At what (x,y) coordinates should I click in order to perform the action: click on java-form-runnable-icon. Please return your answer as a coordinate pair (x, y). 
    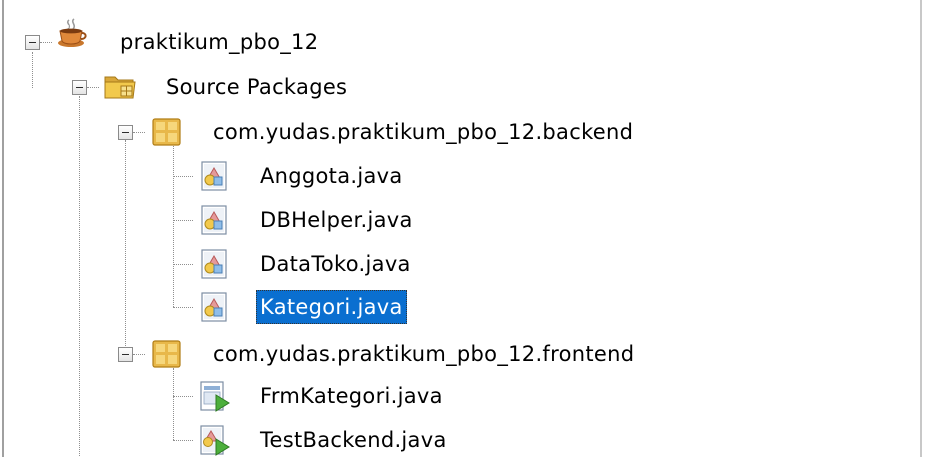
    Looking at the image, I should click on (215, 396).